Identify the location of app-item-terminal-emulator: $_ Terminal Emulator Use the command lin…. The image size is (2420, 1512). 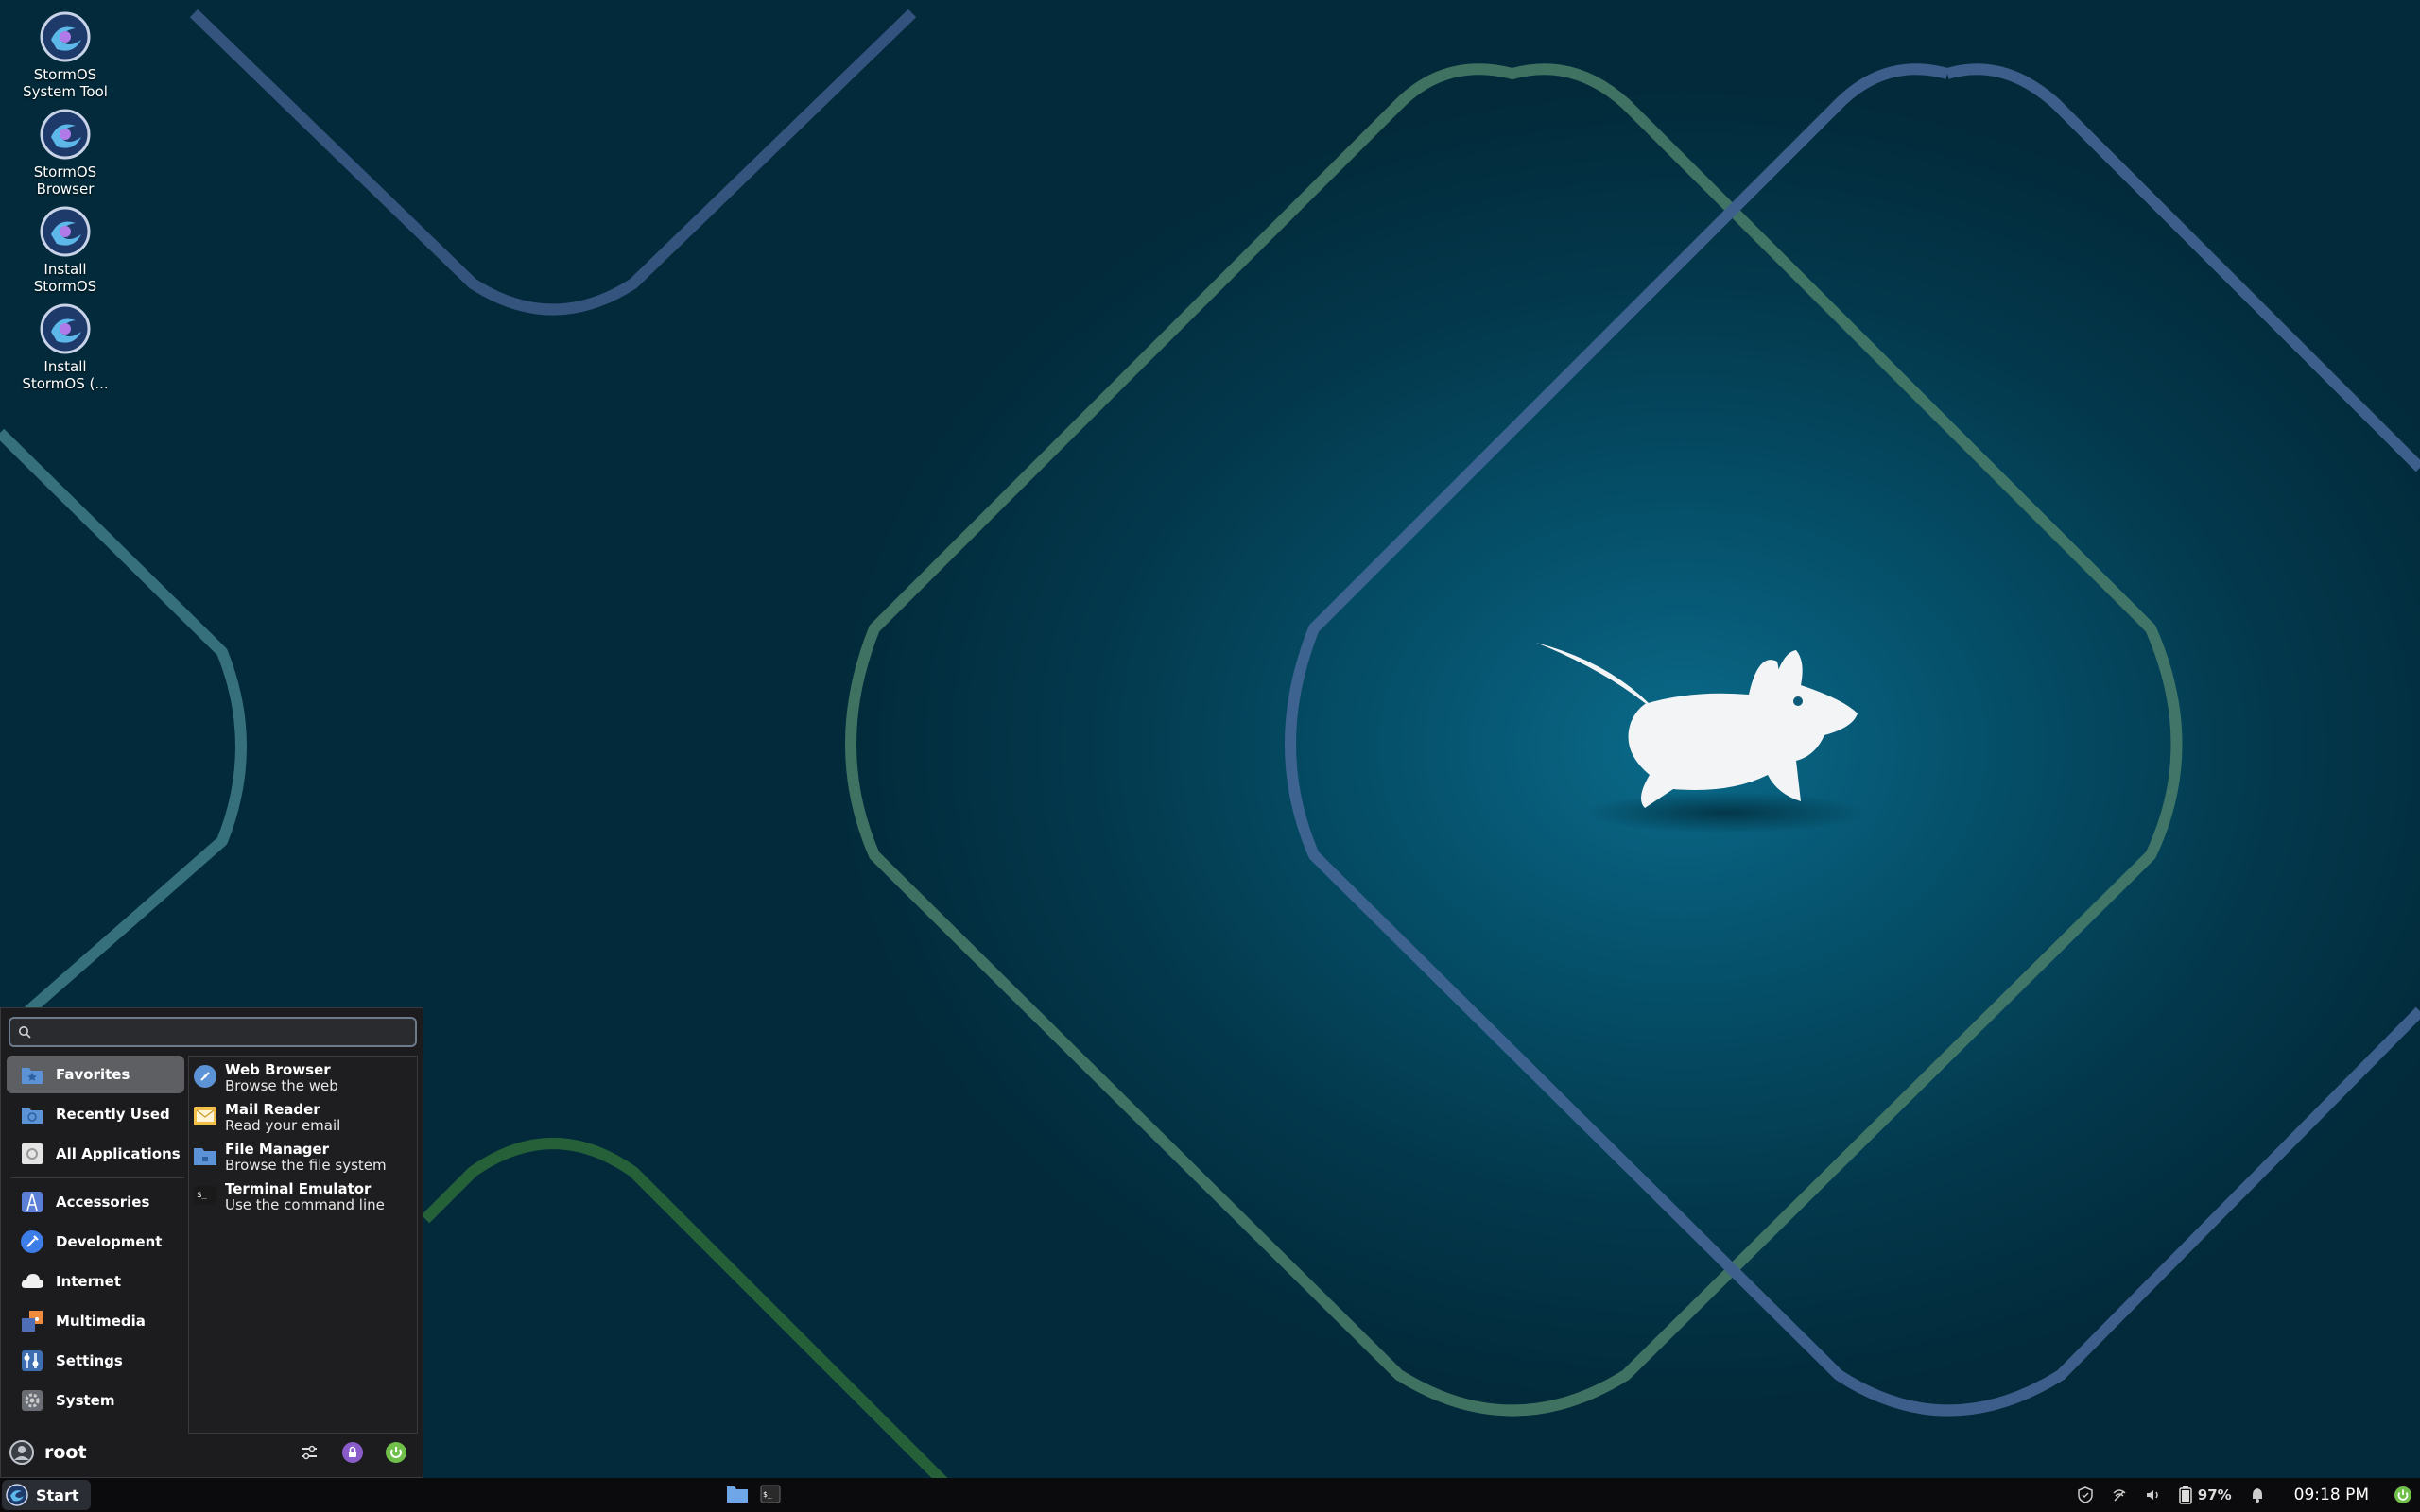
(303, 1195).